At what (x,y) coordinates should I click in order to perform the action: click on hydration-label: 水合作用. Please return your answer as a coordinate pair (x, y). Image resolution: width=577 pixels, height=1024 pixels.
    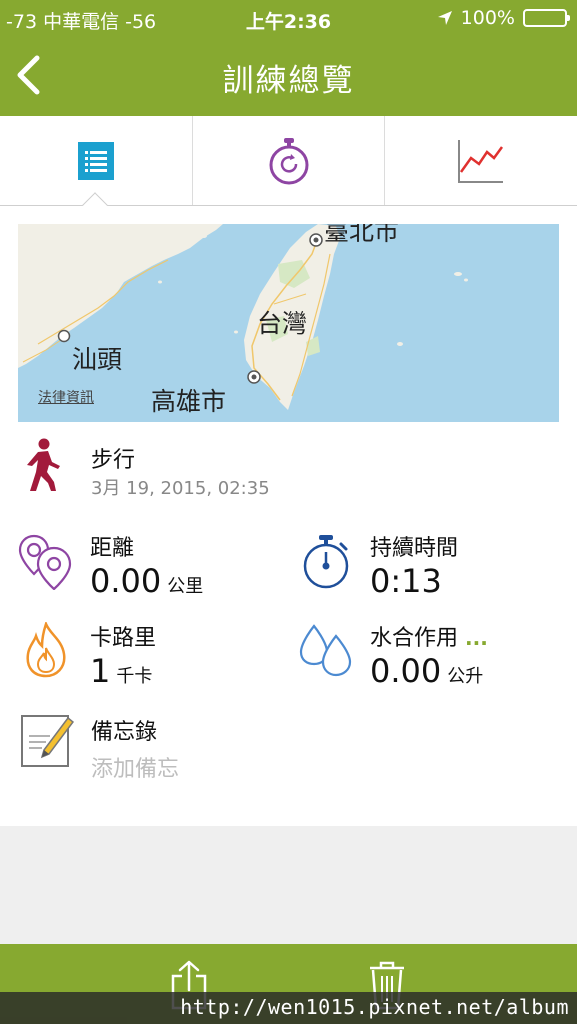
    Looking at the image, I should click on (414, 638).